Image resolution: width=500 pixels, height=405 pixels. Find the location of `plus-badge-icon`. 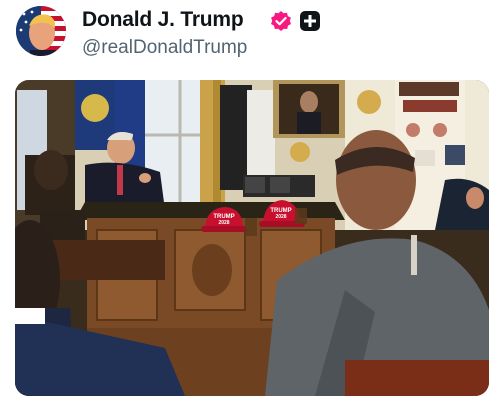

plus-badge-icon is located at coordinates (310, 21).